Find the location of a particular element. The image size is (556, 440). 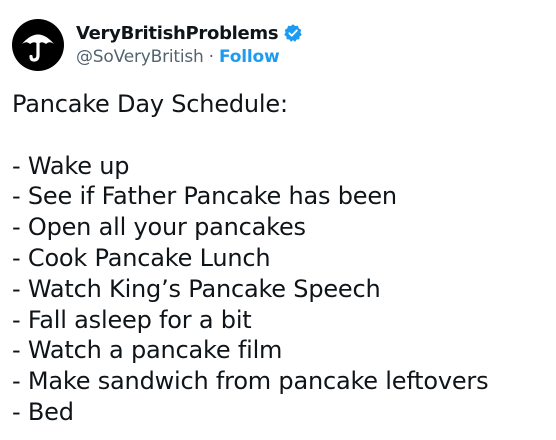

handle-row: @SoVeryBritish · Follow is located at coordinates (189, 57).